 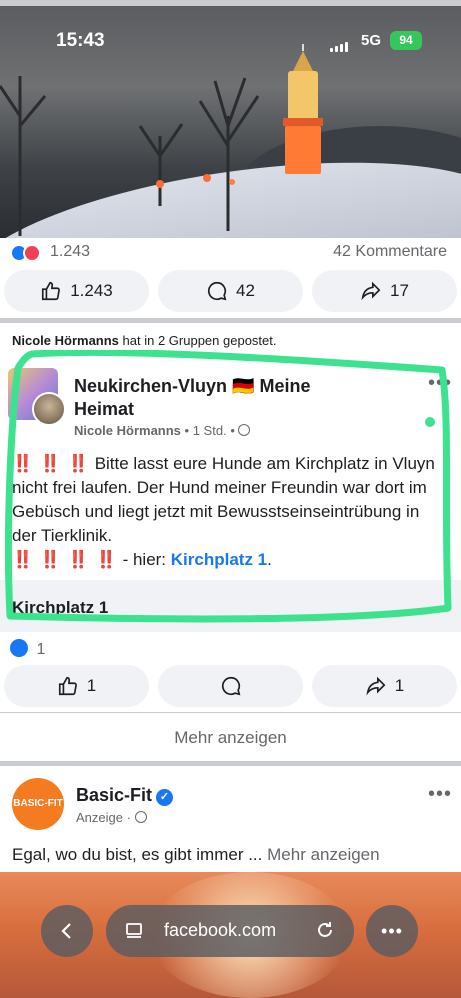 I want to click on author-name: Nicole Hörmanns, so click(x=127, y=430).